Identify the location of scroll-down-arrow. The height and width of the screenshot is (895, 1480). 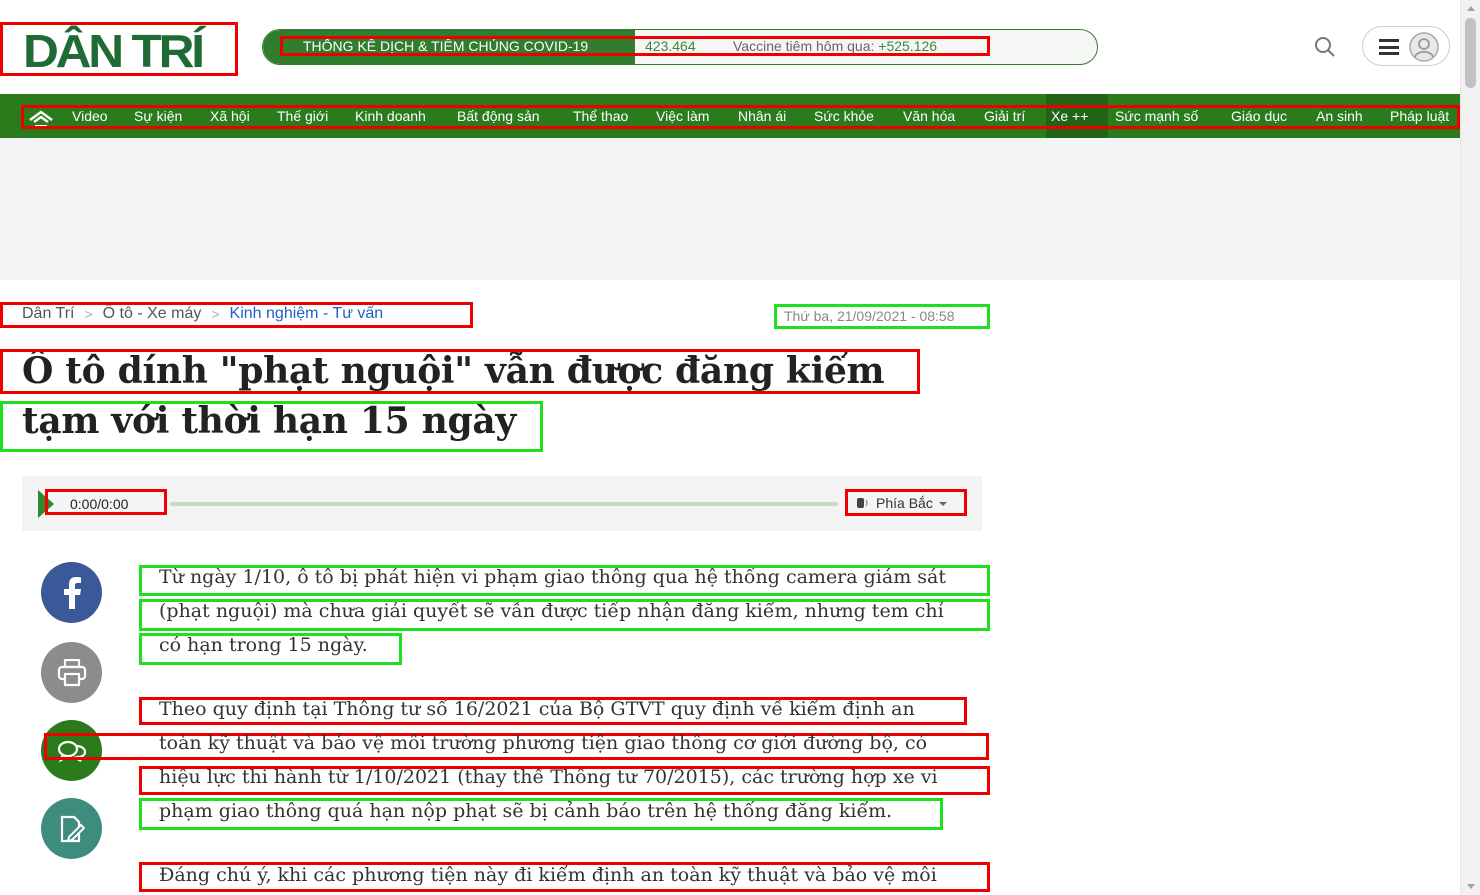
(1471, 886).